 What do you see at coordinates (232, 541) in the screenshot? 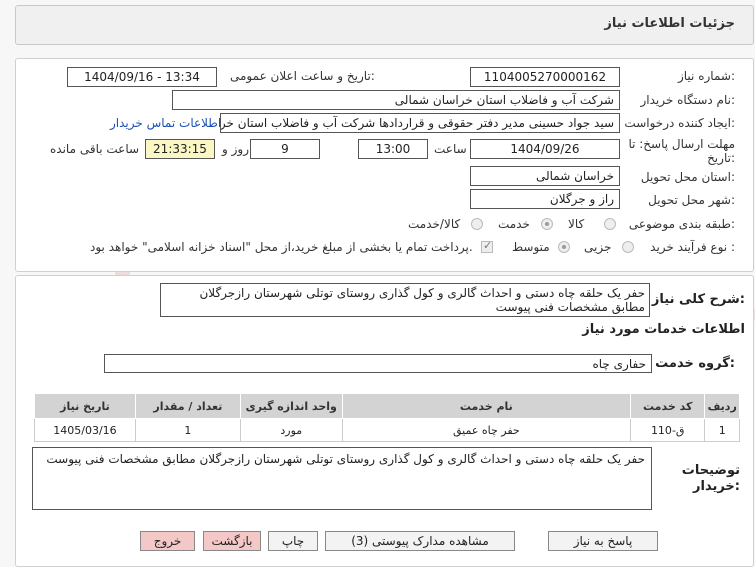
I see `back-button: بازگشت` at bounding box center [232, 541].